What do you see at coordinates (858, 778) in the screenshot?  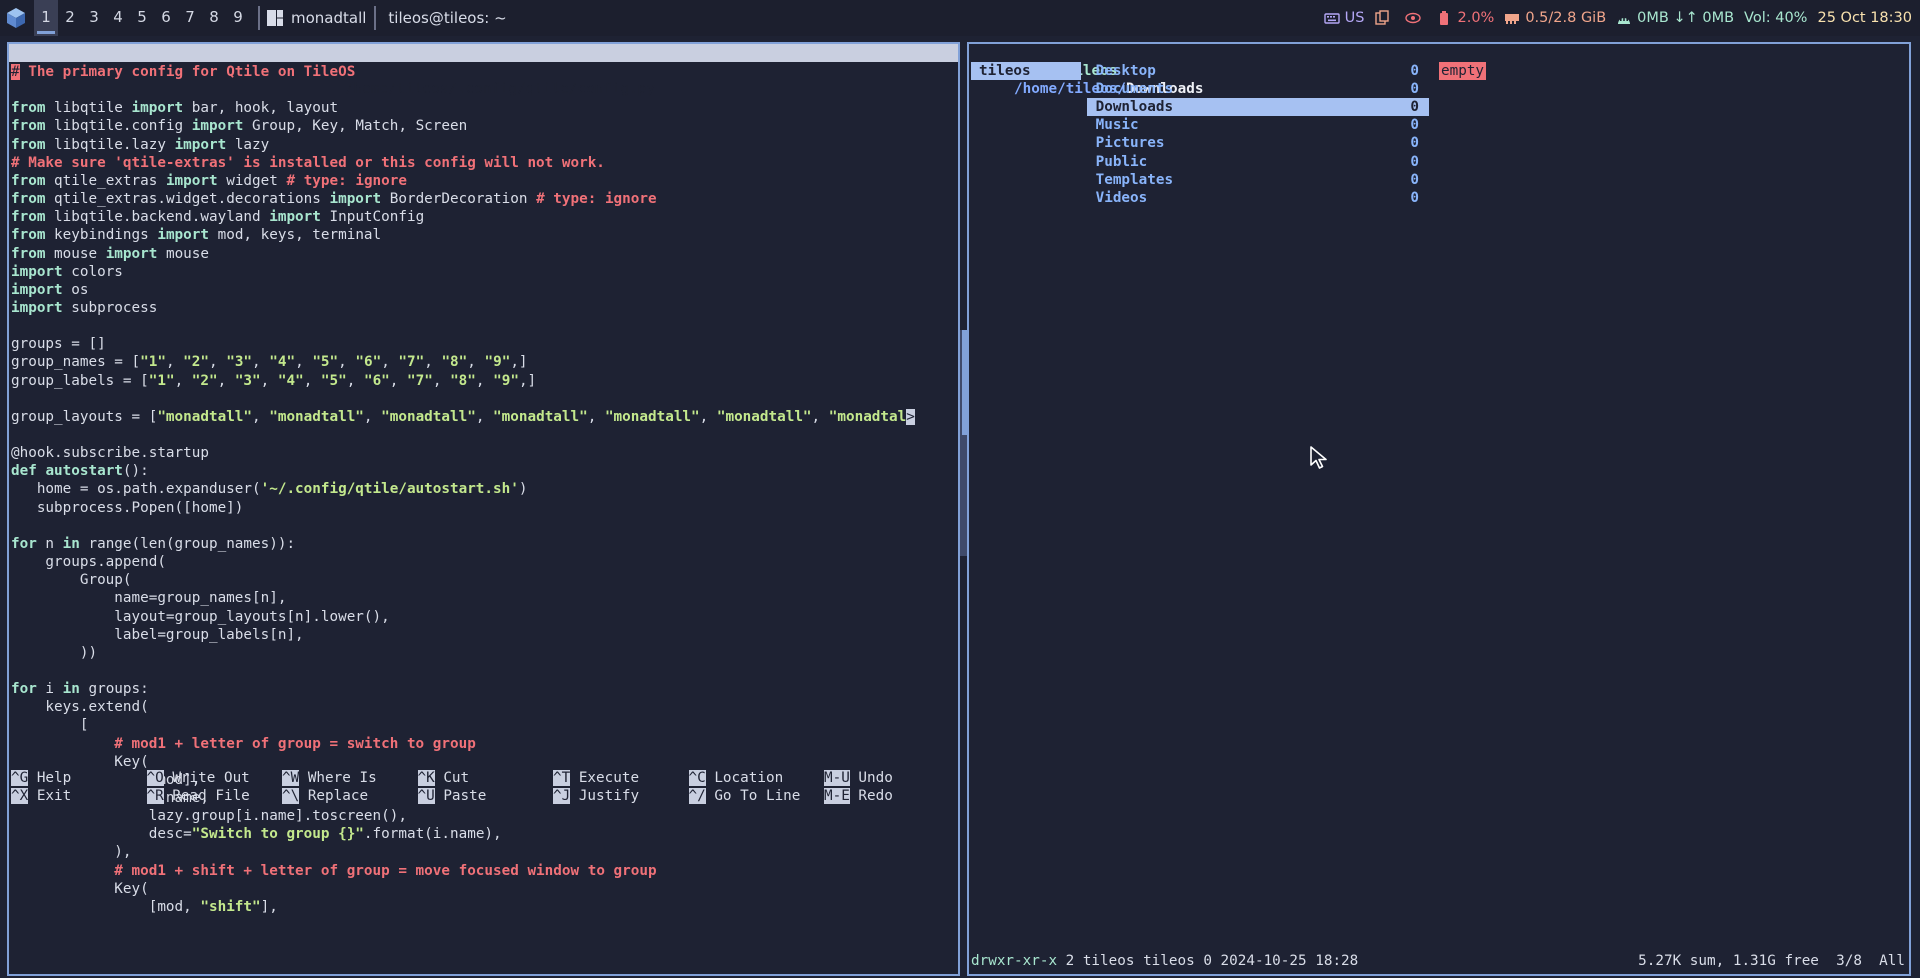 I see `nano-shortcut-undo: M-U Undo` at bounding box center [858, 778].